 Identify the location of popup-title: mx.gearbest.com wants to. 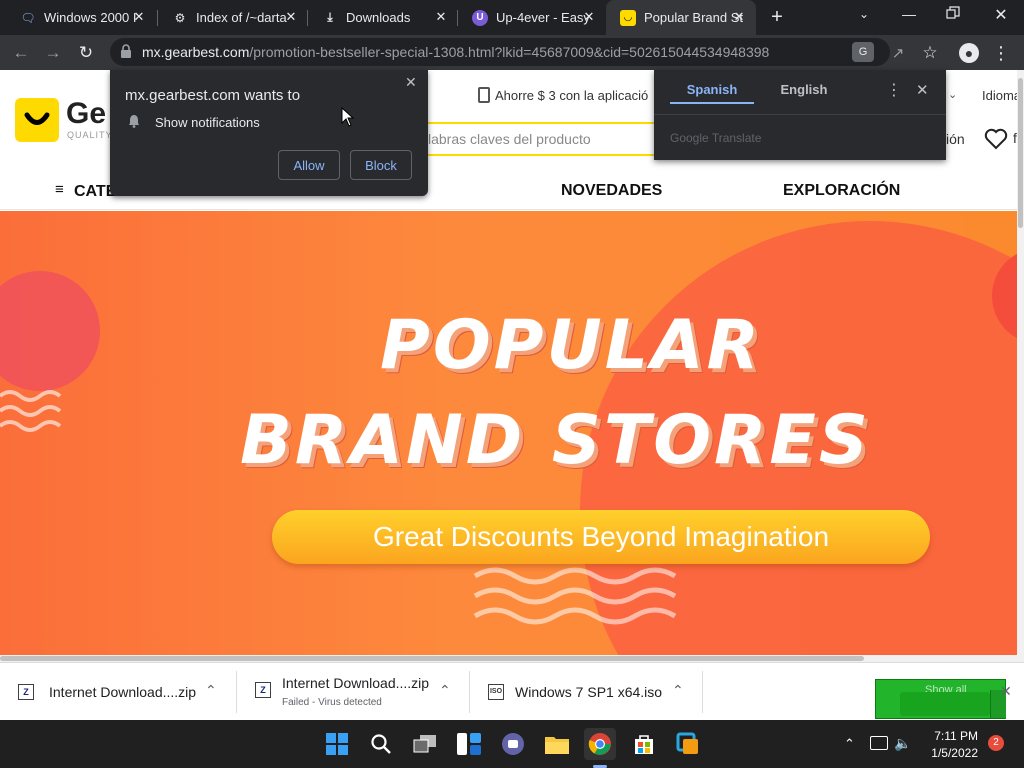
(213, 95).